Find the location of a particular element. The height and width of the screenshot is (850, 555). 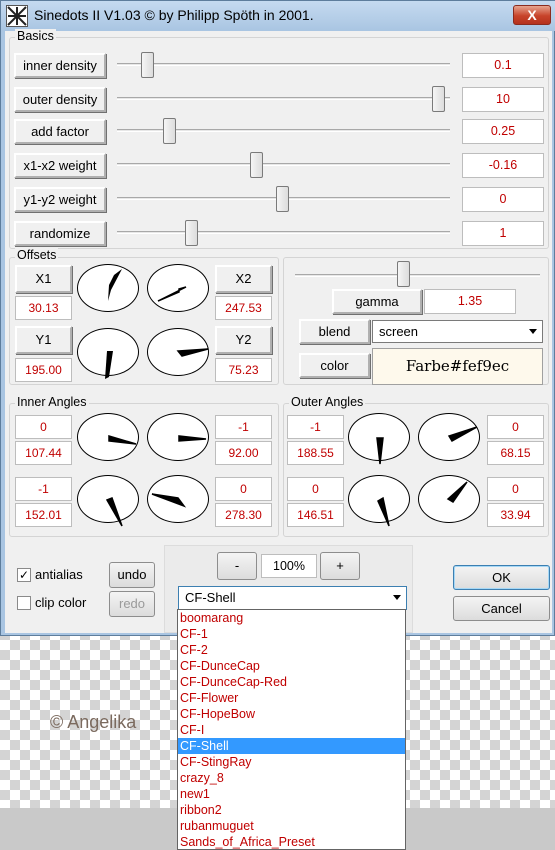

zoom-value: 100% is located at coordinates (289, 566).